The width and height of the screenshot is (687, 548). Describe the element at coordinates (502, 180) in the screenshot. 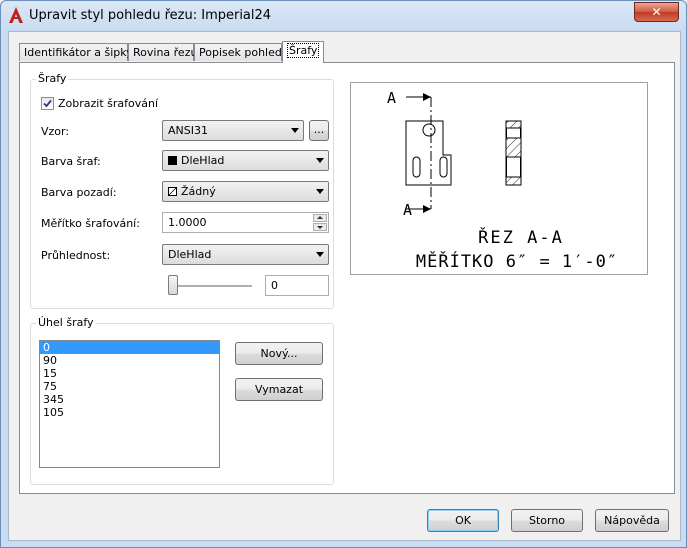

I see `section-preview-drawing: A A ŘEZ A-A MĚŘÍTKO 6″ = 1′-0″` at that location.